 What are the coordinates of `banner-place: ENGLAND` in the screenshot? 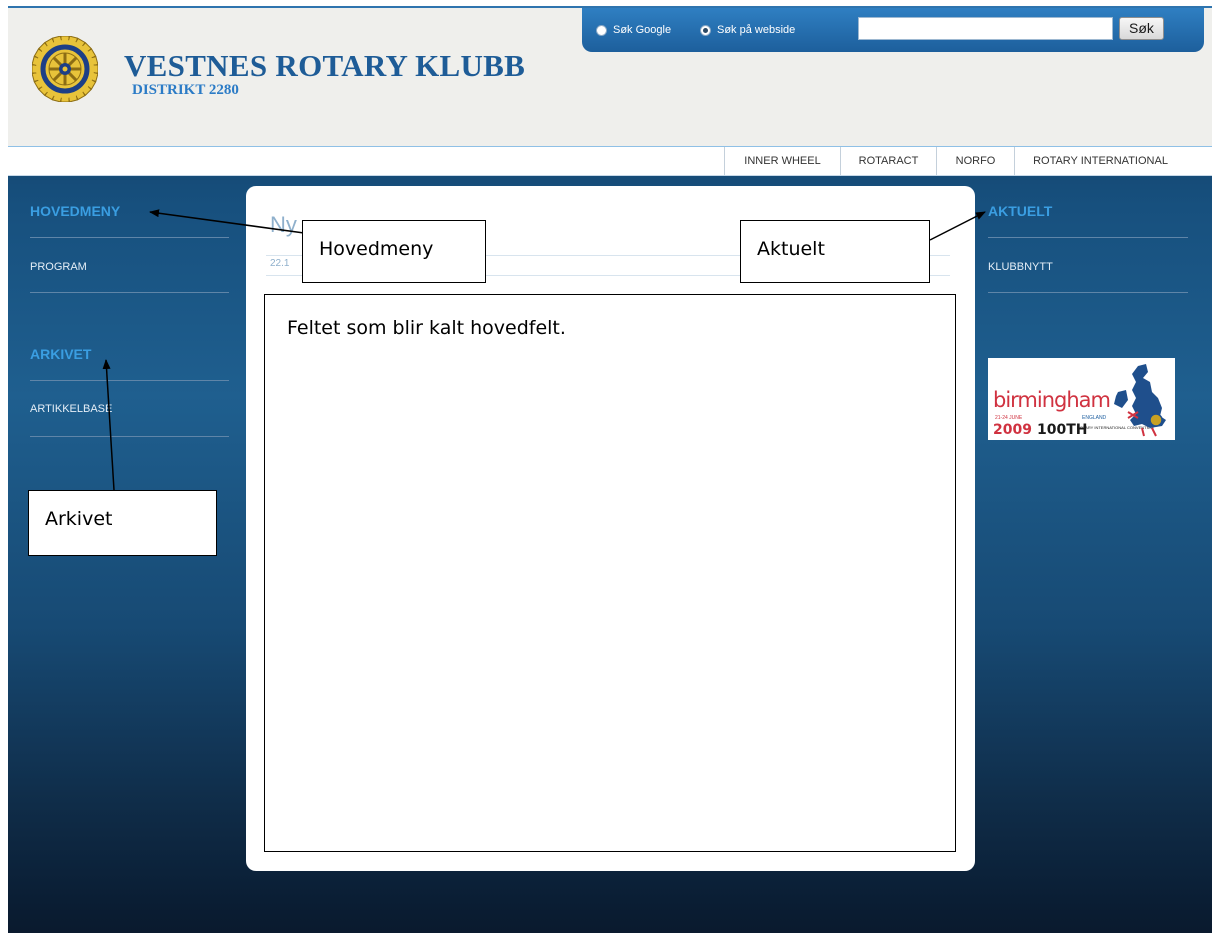 It's located at (1094, 418).